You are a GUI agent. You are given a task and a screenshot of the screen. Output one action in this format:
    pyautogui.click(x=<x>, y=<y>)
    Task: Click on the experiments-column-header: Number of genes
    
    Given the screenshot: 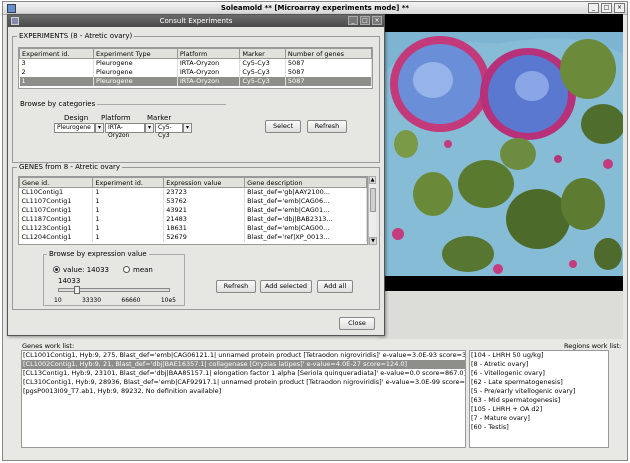 What is the action you would take?
    pyautogui.click(x=328, y=53)
    